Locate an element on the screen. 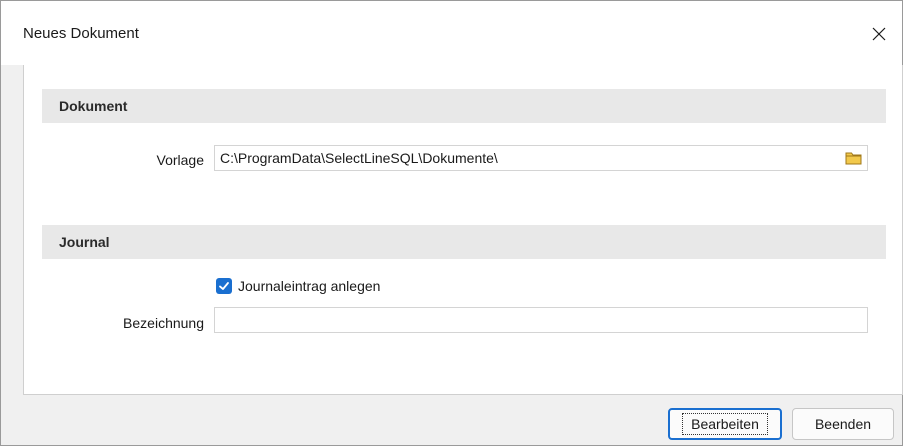 This screenshot has height=446, width=903. vorlage-input: C:\ProgramData\SelectLineSQL\Dokumente\ is located at coordinates (541, 158).